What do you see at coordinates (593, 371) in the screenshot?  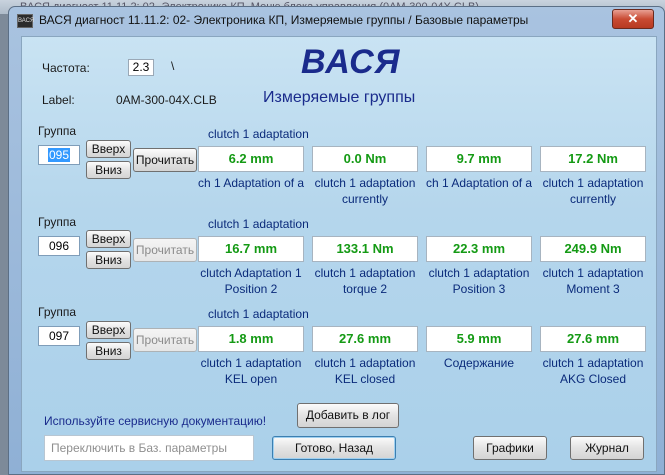 I see `group-desc-4: clutch 1 adaptation AKG Closed` at bounding box center [593, 371].